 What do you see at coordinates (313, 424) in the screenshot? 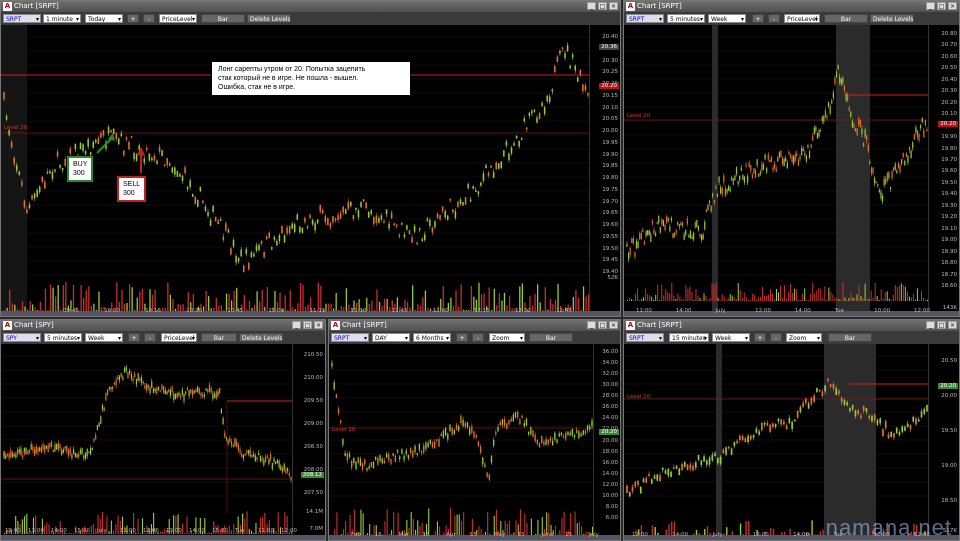
I see `y-tick-label: 209.00` at bounding box center [313, 424].